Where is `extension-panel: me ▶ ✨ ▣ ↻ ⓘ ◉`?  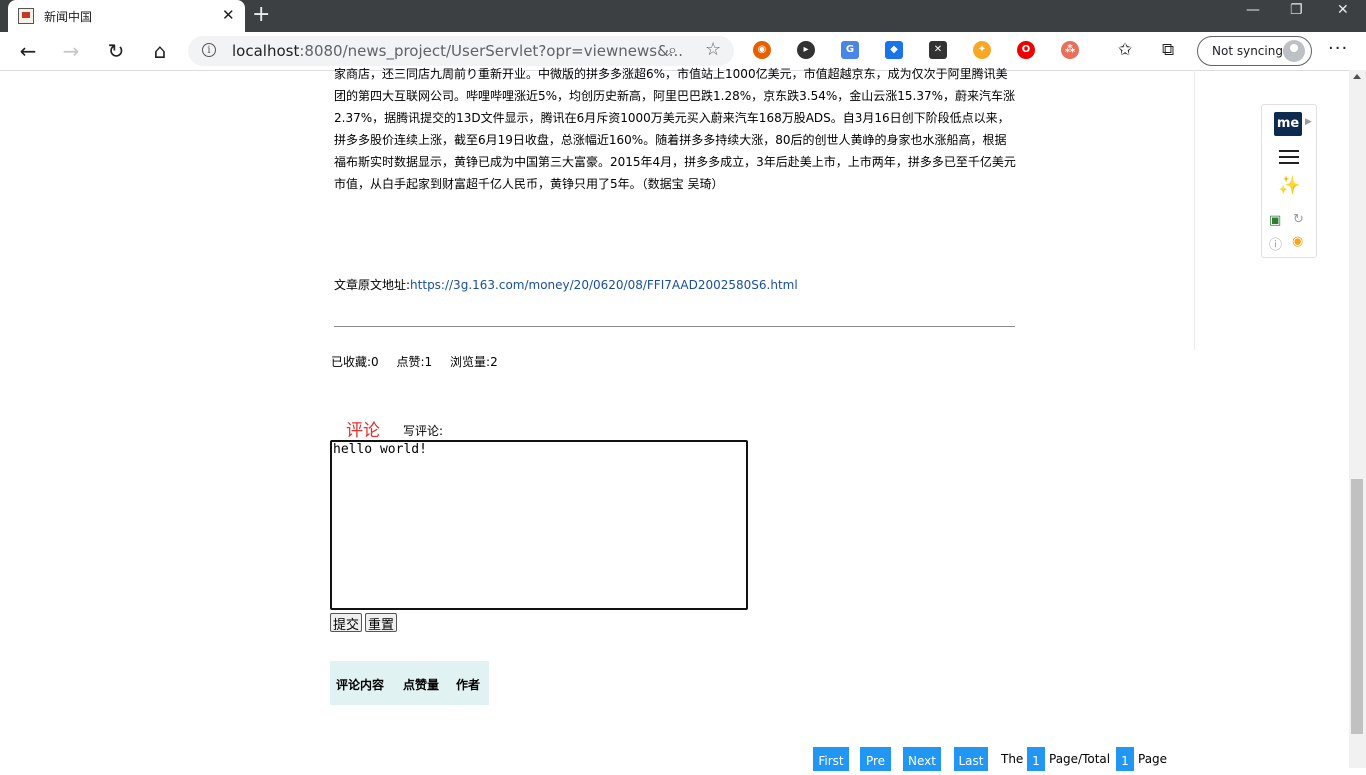
extension-panel: me ▶ ✨ ▣ ↻ ⓘ ◉ is located at coordinates (1289, 181).